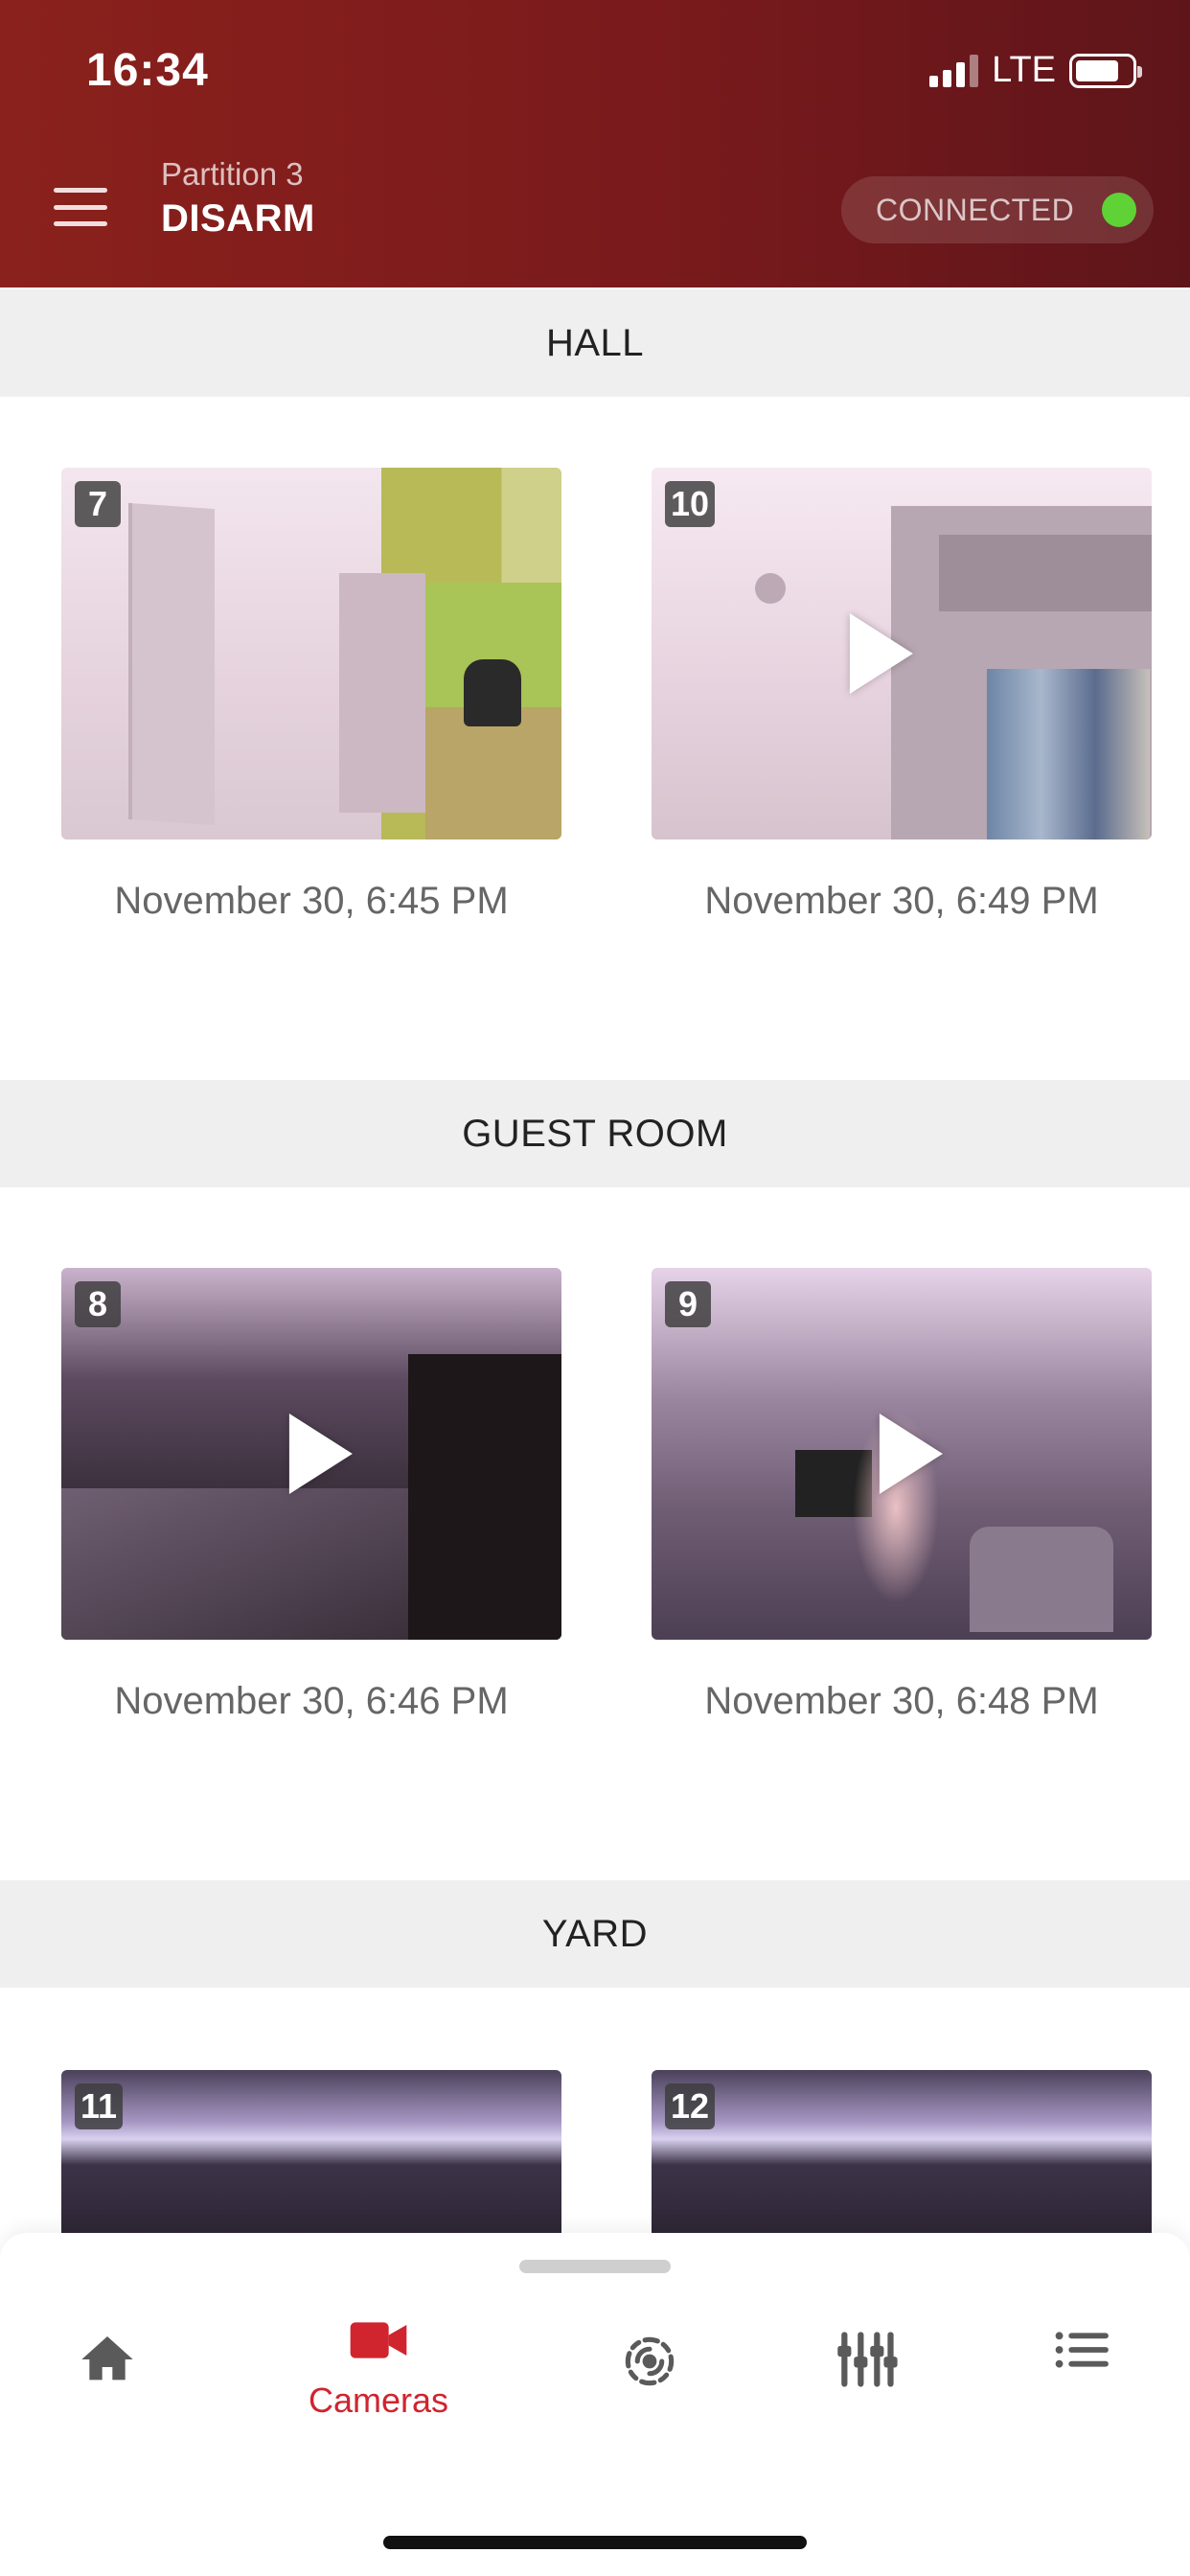 The width and height of the screenshot is (1190, 2576). I want to click on section-header-guest-room: GUEST ROOM, so click(595, 1133).